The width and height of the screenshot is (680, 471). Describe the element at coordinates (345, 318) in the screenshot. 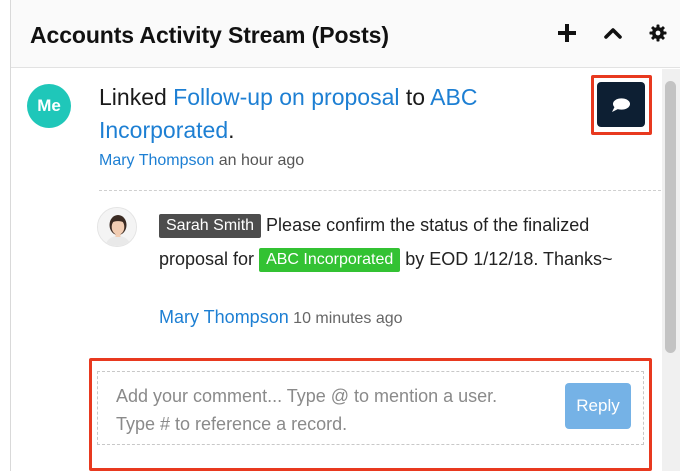

I see `reply-time: 10 minutes ago` at that location.